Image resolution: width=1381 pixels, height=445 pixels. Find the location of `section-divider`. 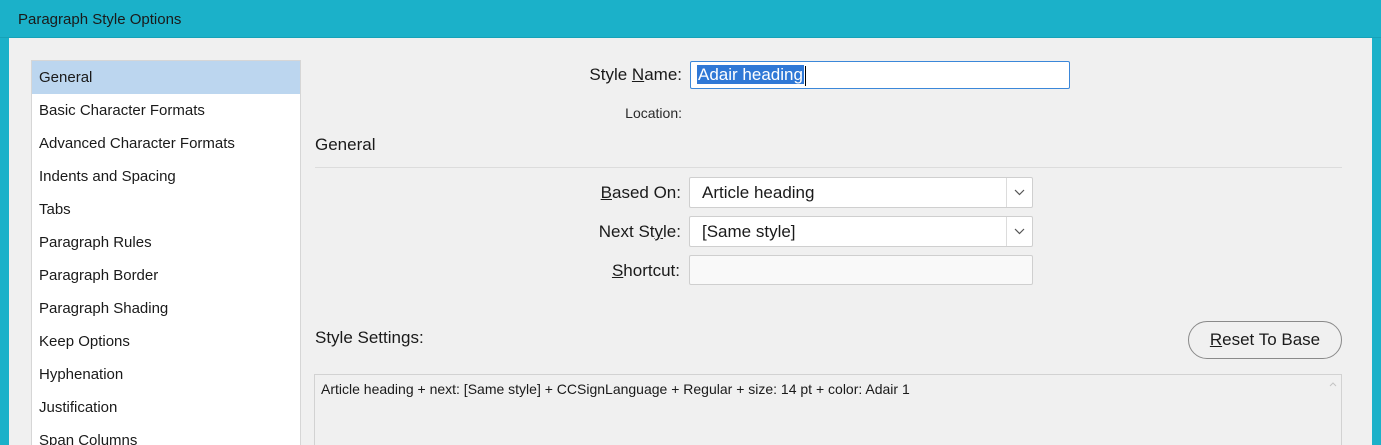

section-divider is located at coordinates (828, 167).